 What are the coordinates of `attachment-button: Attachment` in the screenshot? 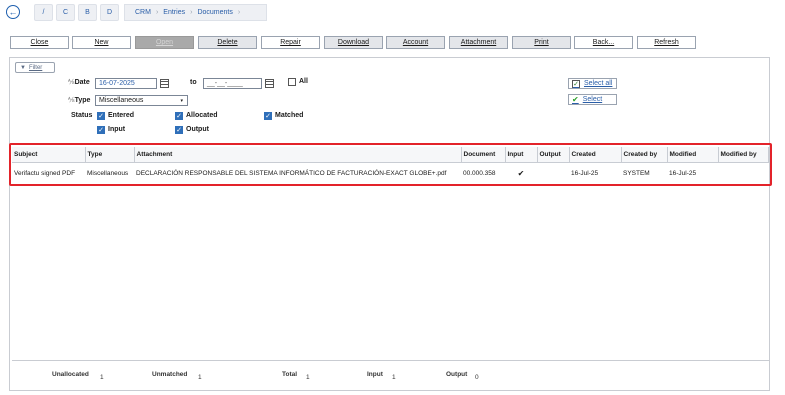 It's located at (478, 42).